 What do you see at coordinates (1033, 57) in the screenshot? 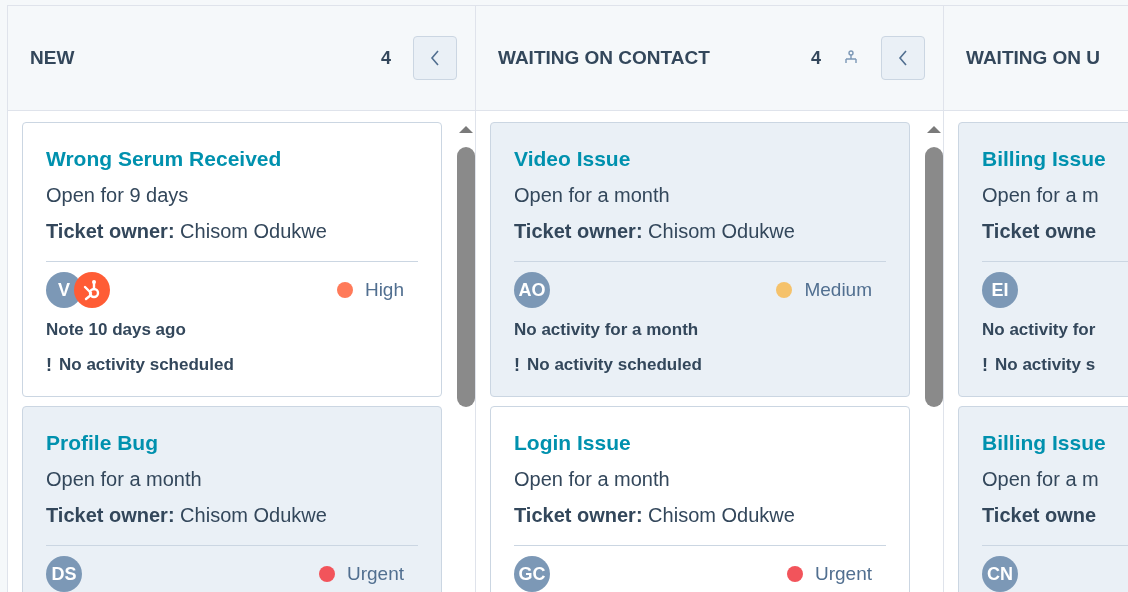
I see `column-title: WAITING ON U` at bounding box center [1033, 57].